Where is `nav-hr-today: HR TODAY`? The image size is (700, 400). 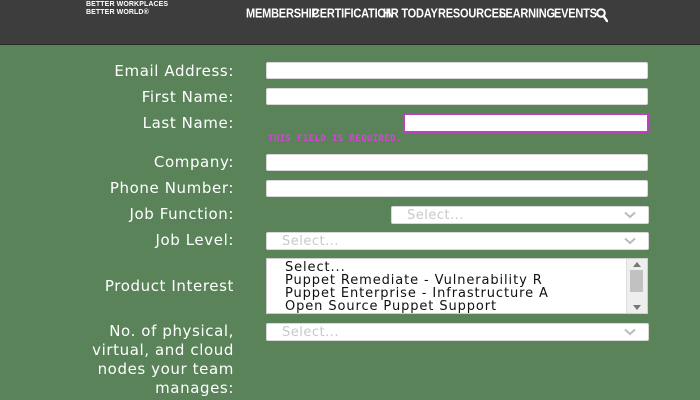
nav-hr-today: HR TODAY is located at coordinates (410, 14).